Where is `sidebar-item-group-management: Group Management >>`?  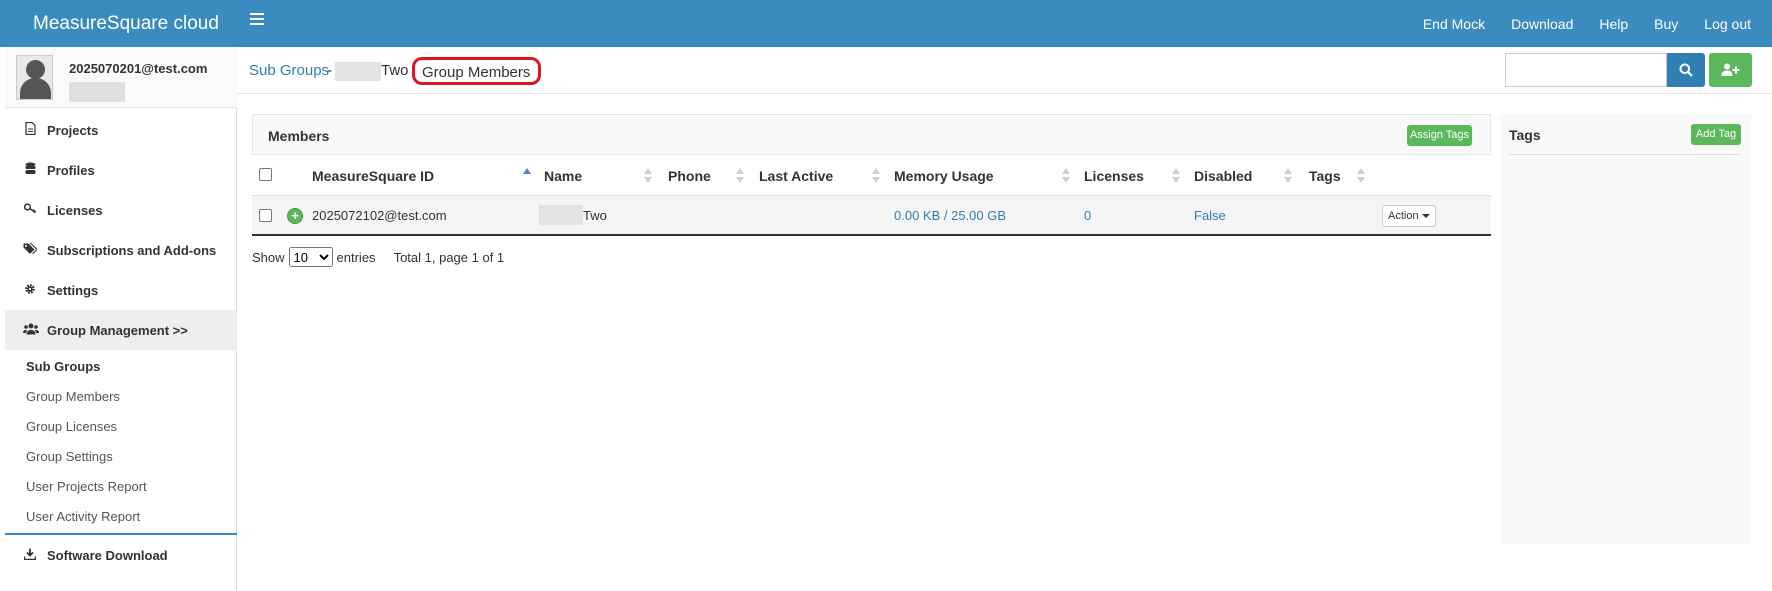
sidebar-item-group-management: Group Management >> is located at coordinates (121, 330).